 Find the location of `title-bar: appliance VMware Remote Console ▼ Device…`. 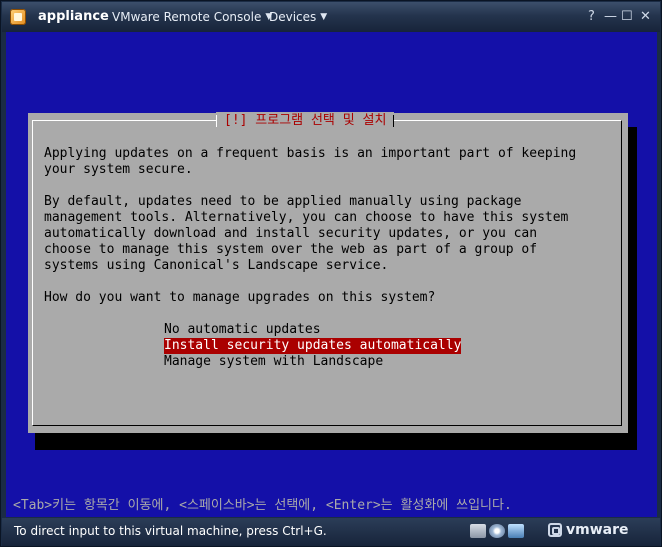

title-bar: appliance VMware Remote Console ▼ Device… is located at coordinates (331, 17).